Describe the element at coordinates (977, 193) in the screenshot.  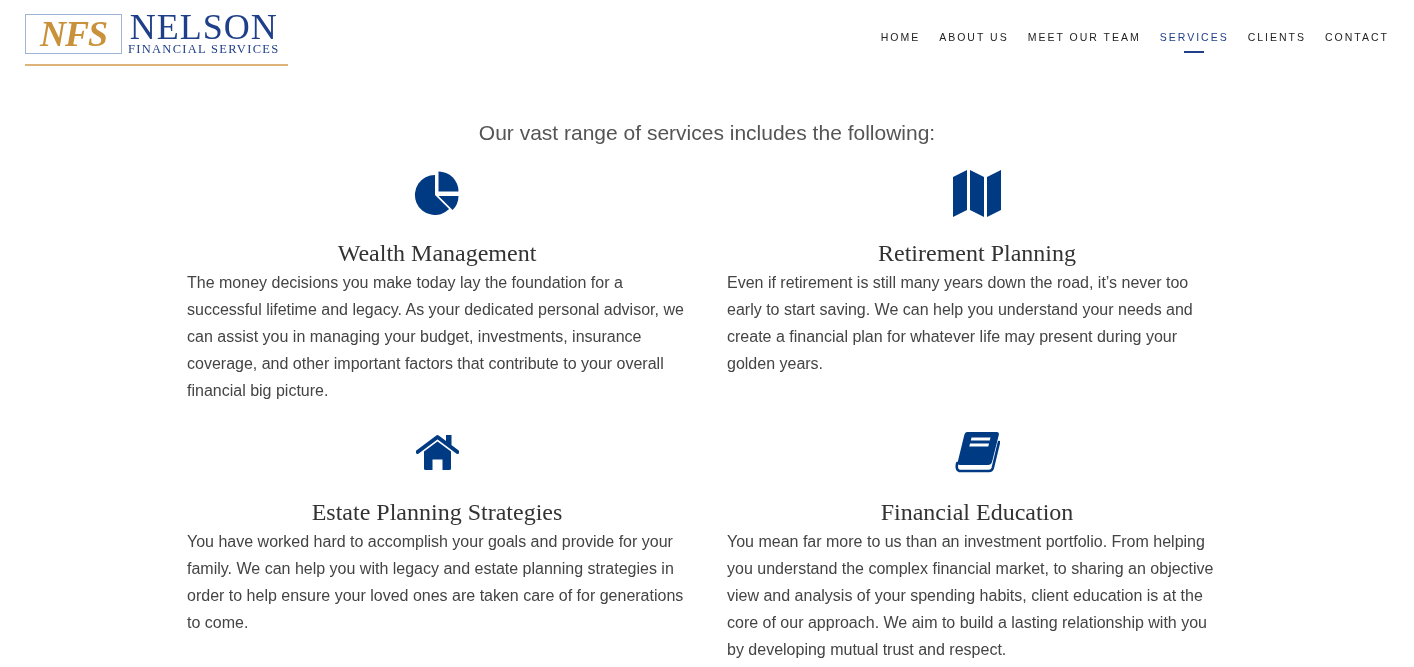
I see `map-icon` at that location.